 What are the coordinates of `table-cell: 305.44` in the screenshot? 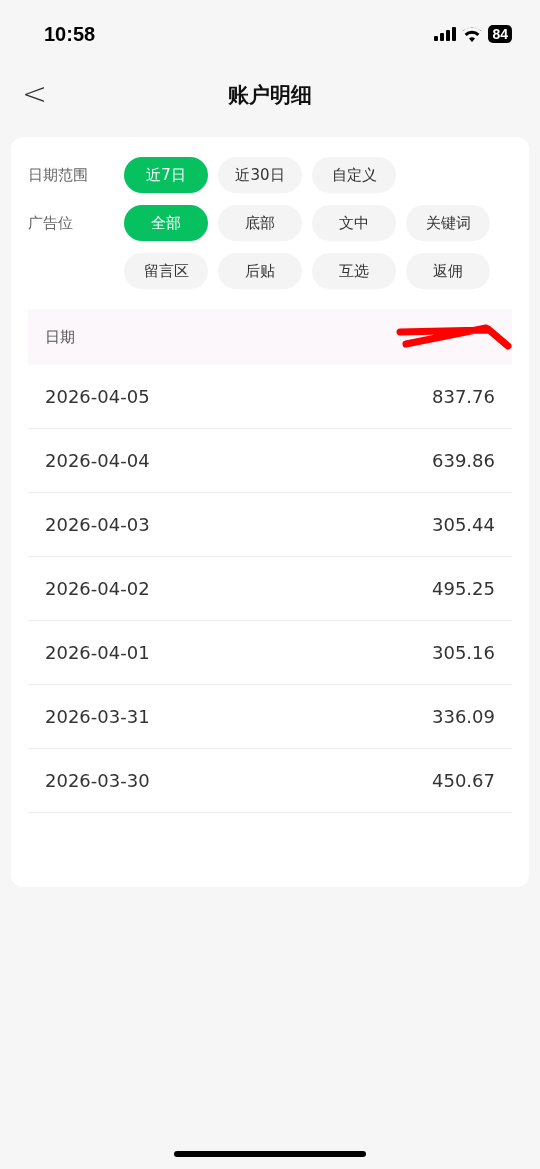 It's located at (463, 524).